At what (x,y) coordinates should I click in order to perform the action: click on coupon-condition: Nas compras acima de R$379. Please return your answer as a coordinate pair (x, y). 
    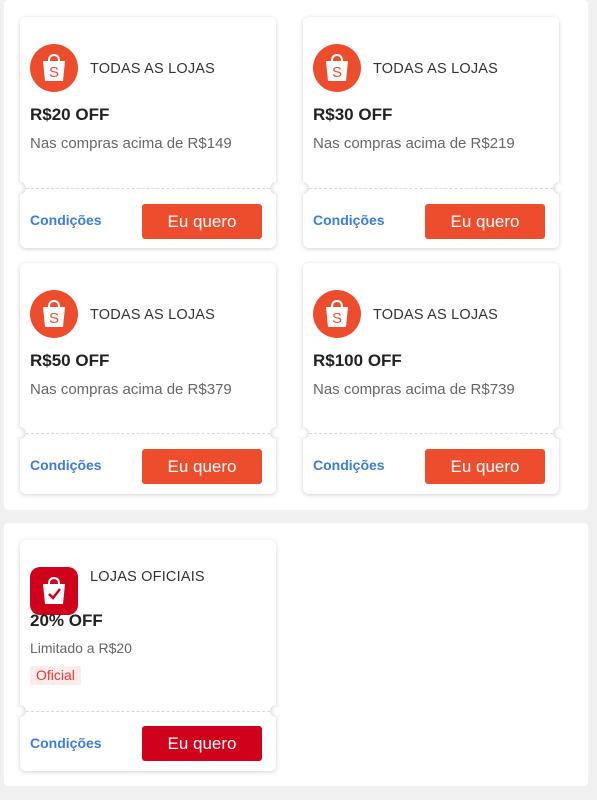
    Looking at the image, I should click on (131, 389).